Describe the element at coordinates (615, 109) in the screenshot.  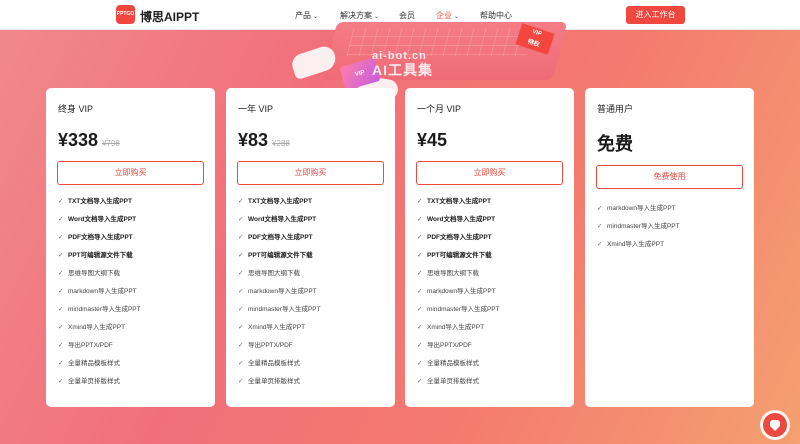
I see `plan-title: 普通用户` at that location.